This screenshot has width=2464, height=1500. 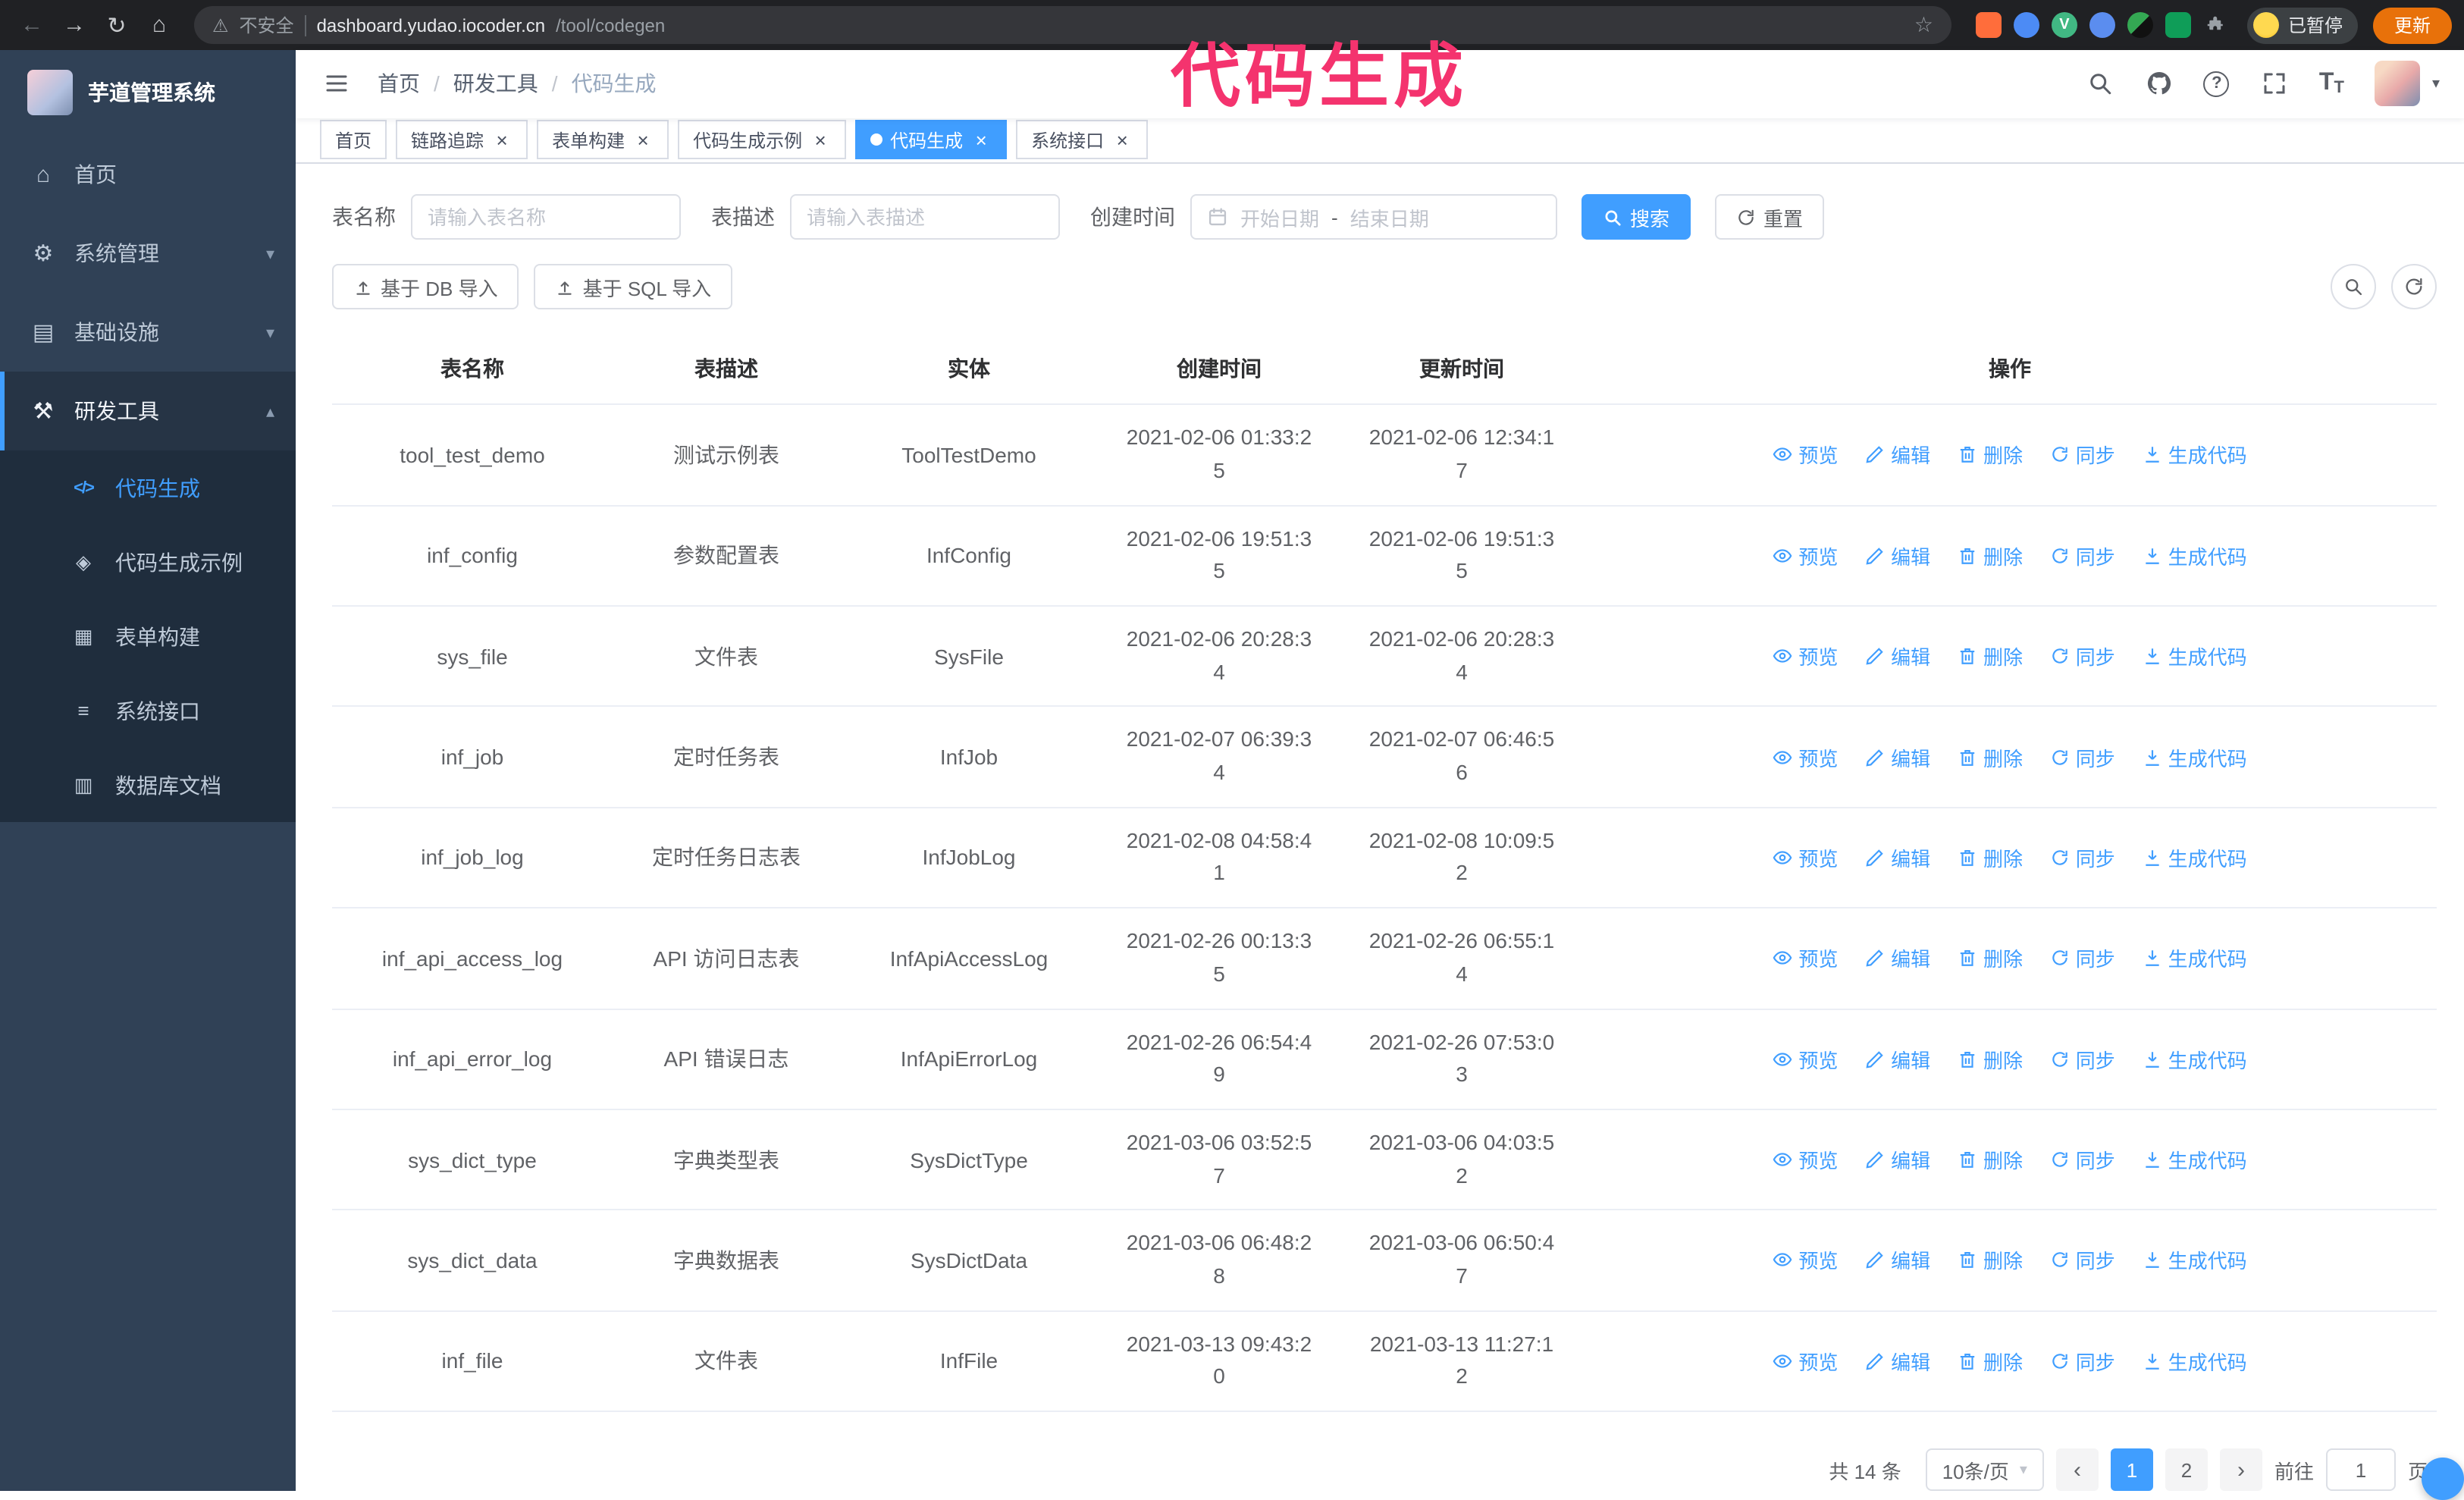 I want to click on sidebar-item-codegen-example: ◈ 代码生成示例, so click(x=148, y=562).